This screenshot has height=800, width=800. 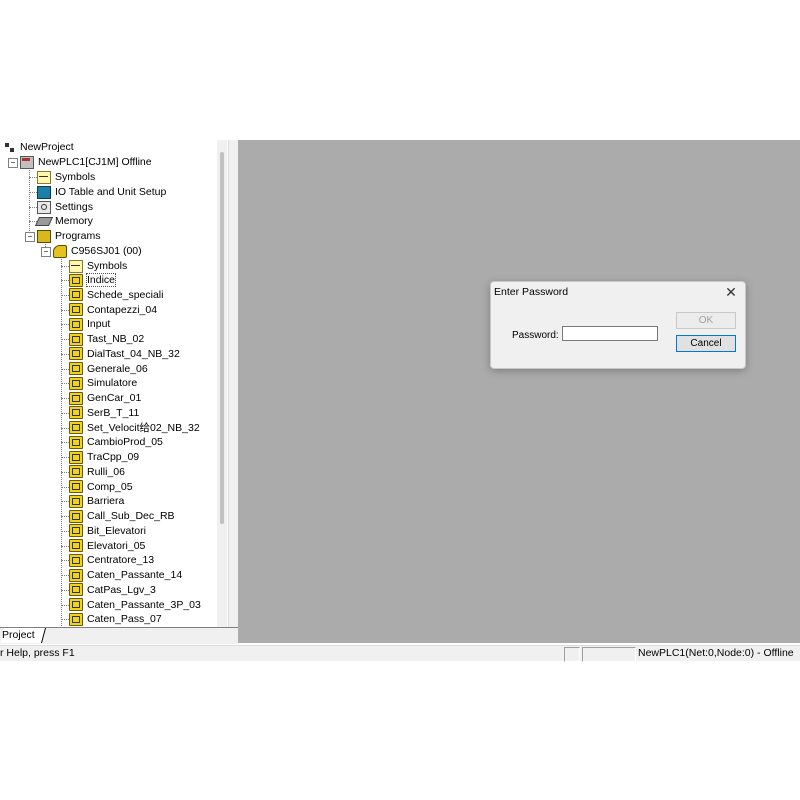 I want to click on tree-scrollbar-thumb, so click(x=222, y=338).